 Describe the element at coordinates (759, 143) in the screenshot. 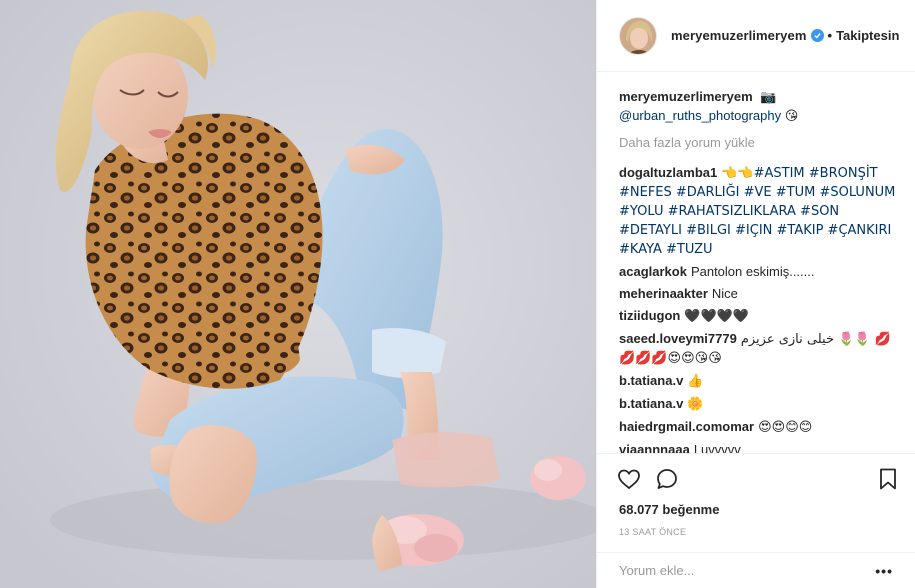

I see `load-more-comments-link: Daha fazla yorum yükle` at that location.